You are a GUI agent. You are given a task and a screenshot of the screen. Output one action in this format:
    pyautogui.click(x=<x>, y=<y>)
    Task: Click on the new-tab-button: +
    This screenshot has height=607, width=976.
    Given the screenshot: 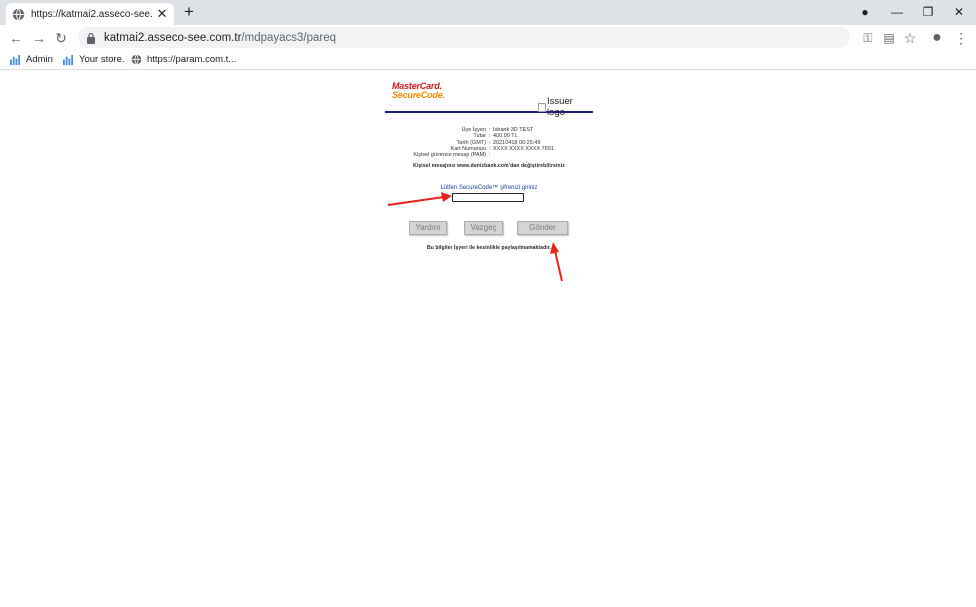 What is the action you would take?
    pyautogui.click(x=189, y=12)
    